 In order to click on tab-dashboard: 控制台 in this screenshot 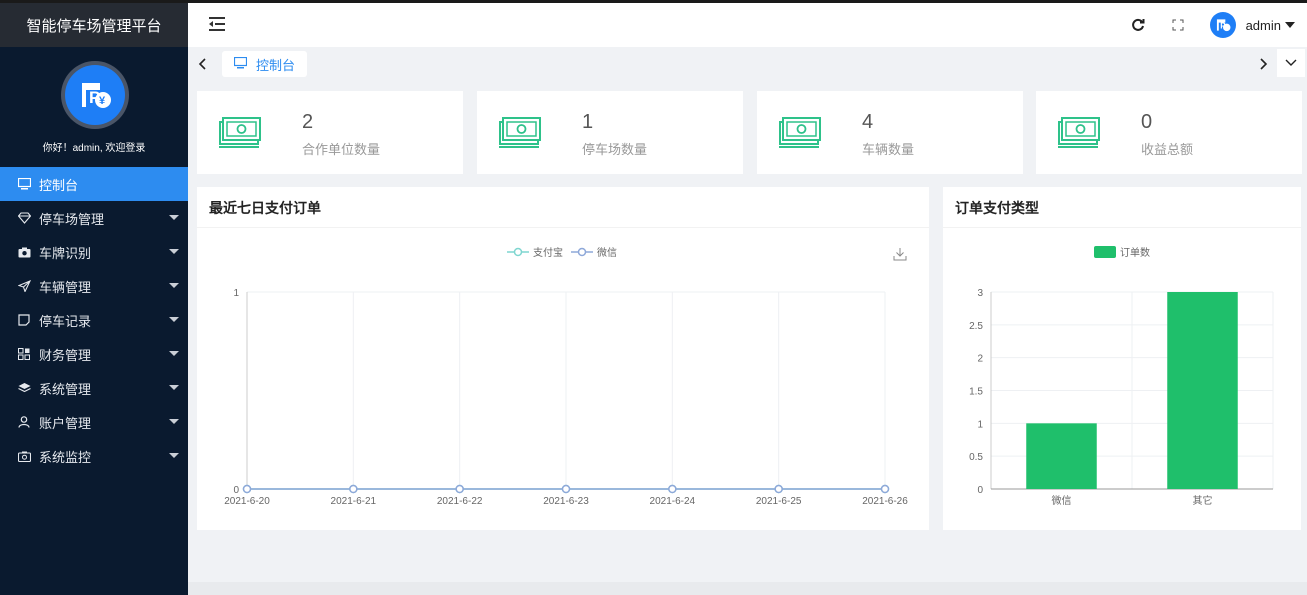, I will do `click(265, 64)`.